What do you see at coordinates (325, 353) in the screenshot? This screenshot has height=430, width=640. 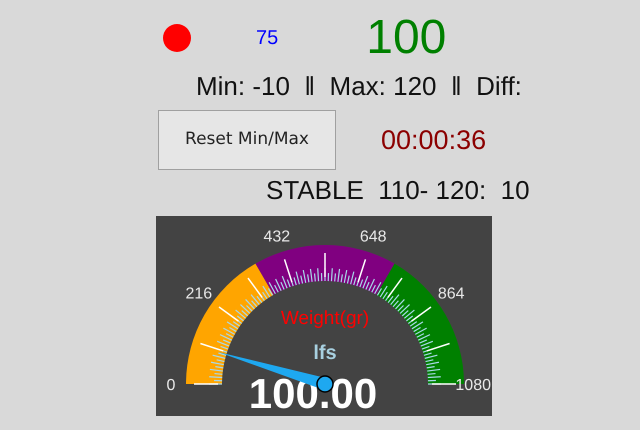 I see `gauge-unit: lfs` at bounding box center [325, 353].